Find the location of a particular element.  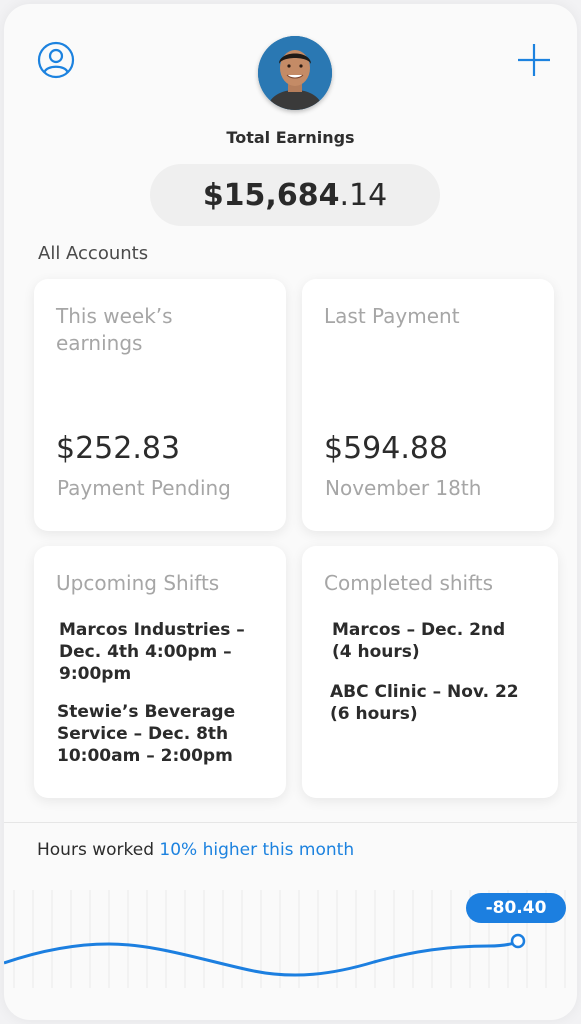

card-title: Last Payment is located at coordinates (392, 316).